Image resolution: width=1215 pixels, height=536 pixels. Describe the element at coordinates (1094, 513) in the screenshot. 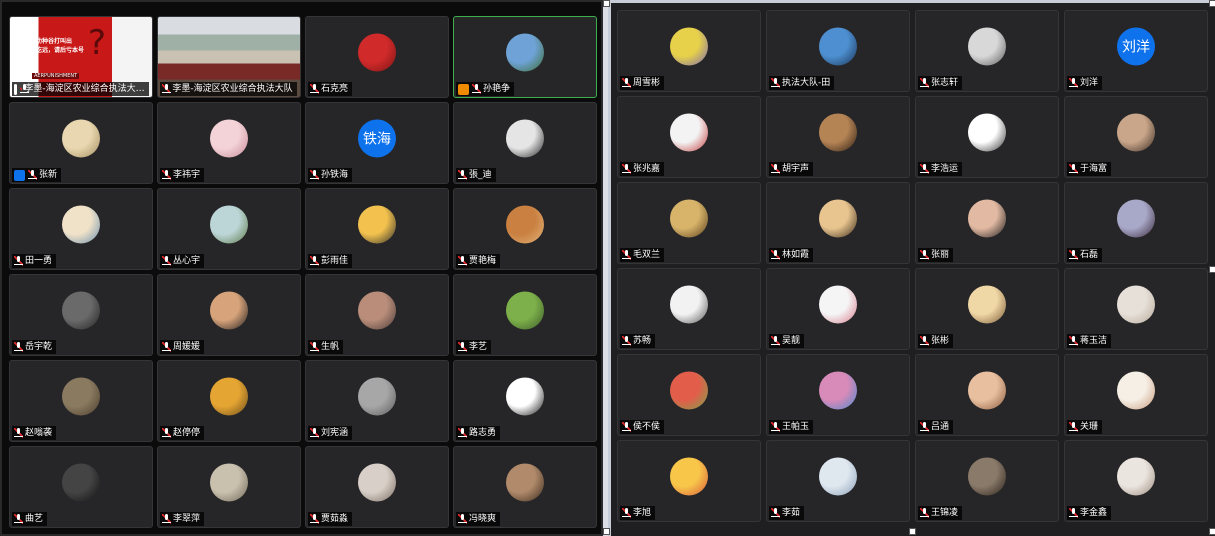

I see `participant-name: 李金鑫` at that location.